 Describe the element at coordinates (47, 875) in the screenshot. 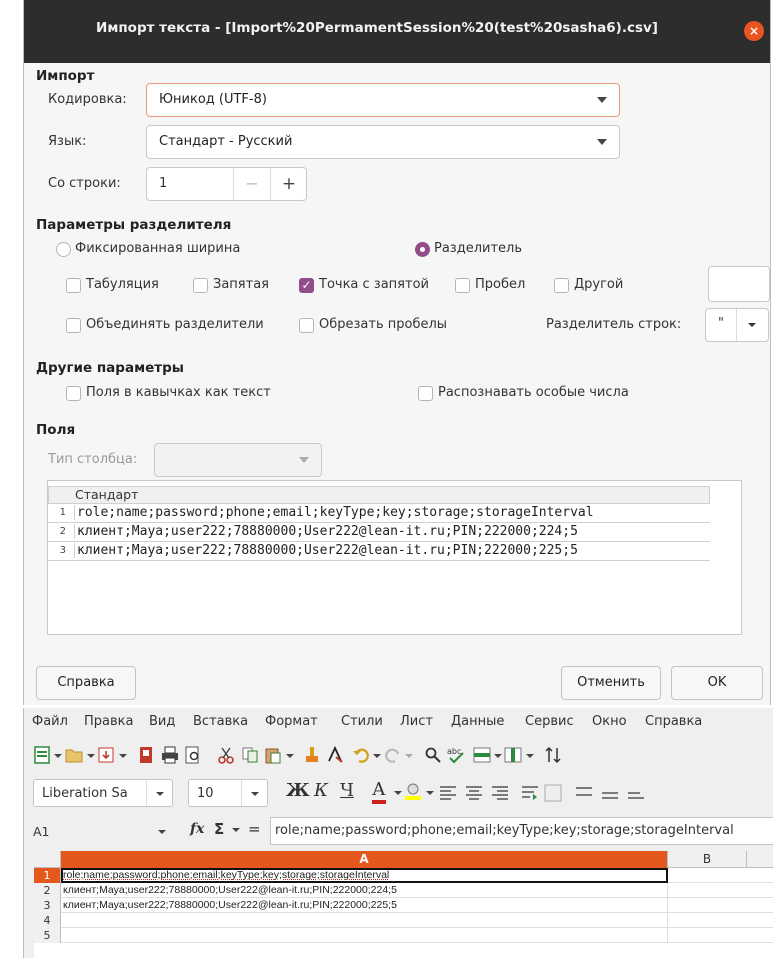

I see `row-header: 1` at that location.